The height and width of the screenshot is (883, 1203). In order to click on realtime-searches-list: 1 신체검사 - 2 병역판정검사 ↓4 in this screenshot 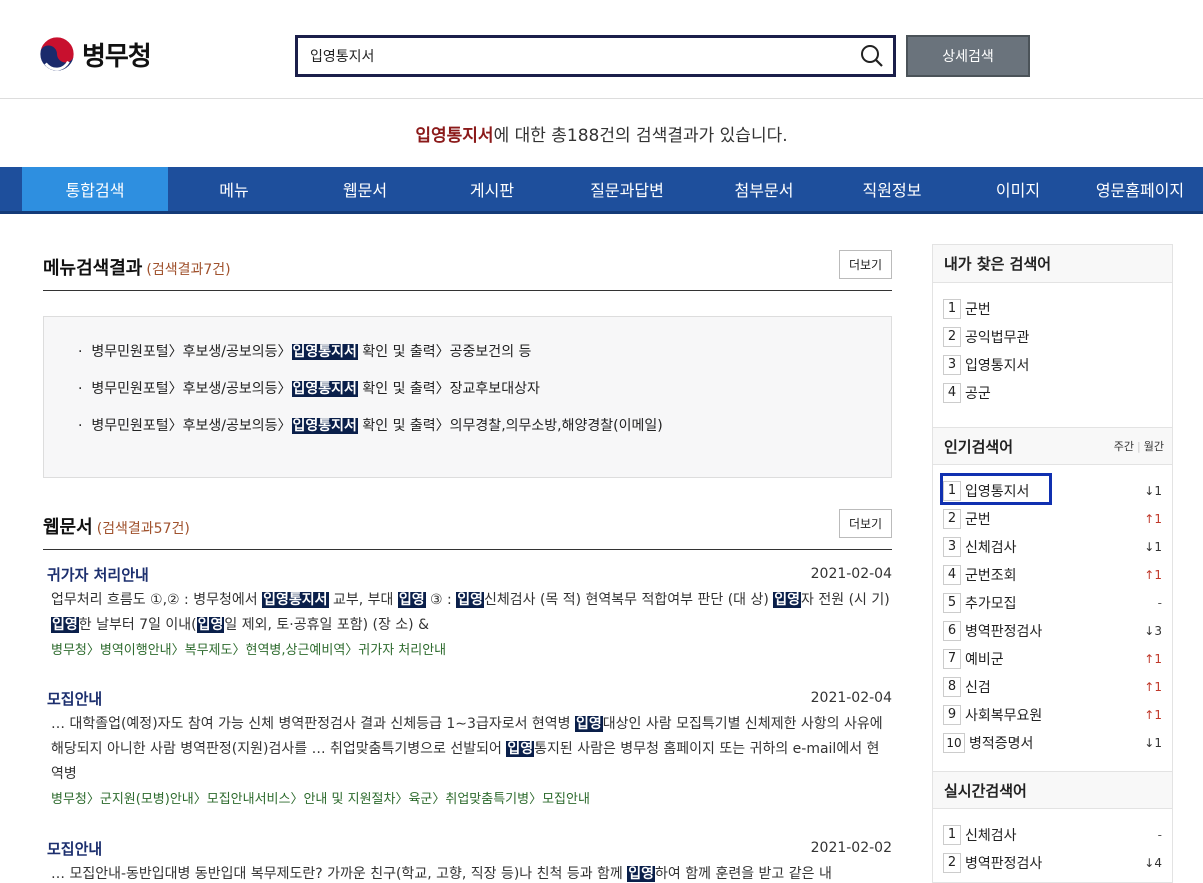, I will do `click(1052, 845)`.